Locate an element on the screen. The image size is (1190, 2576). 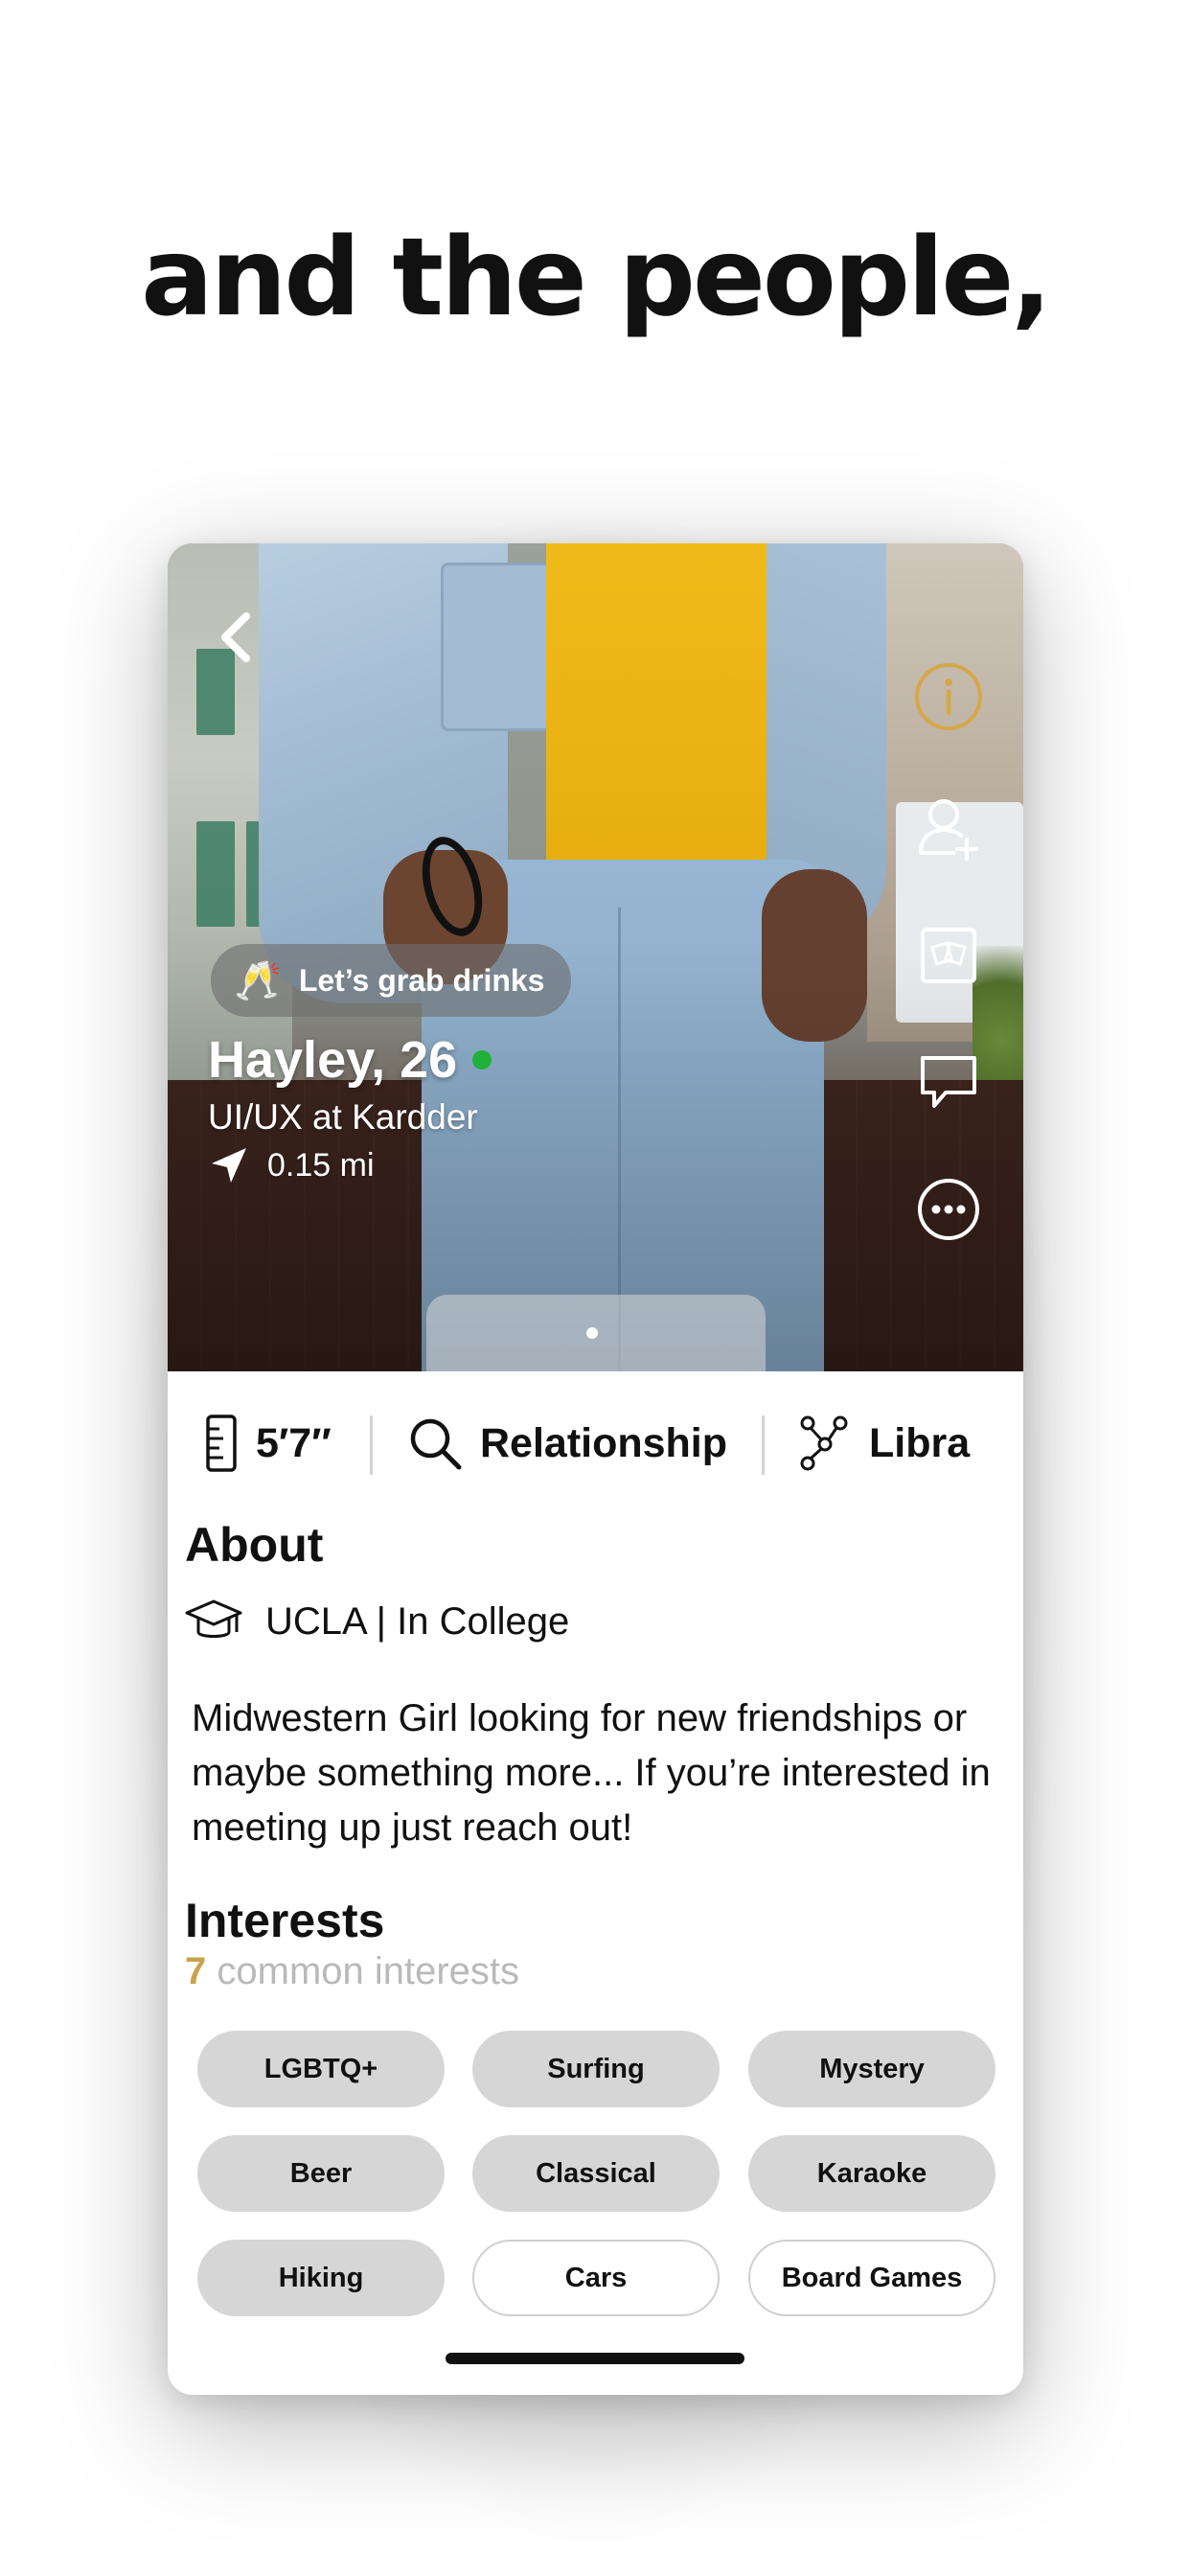
promo-text: Let’s grab drinks is located at coordinates (421, 980).